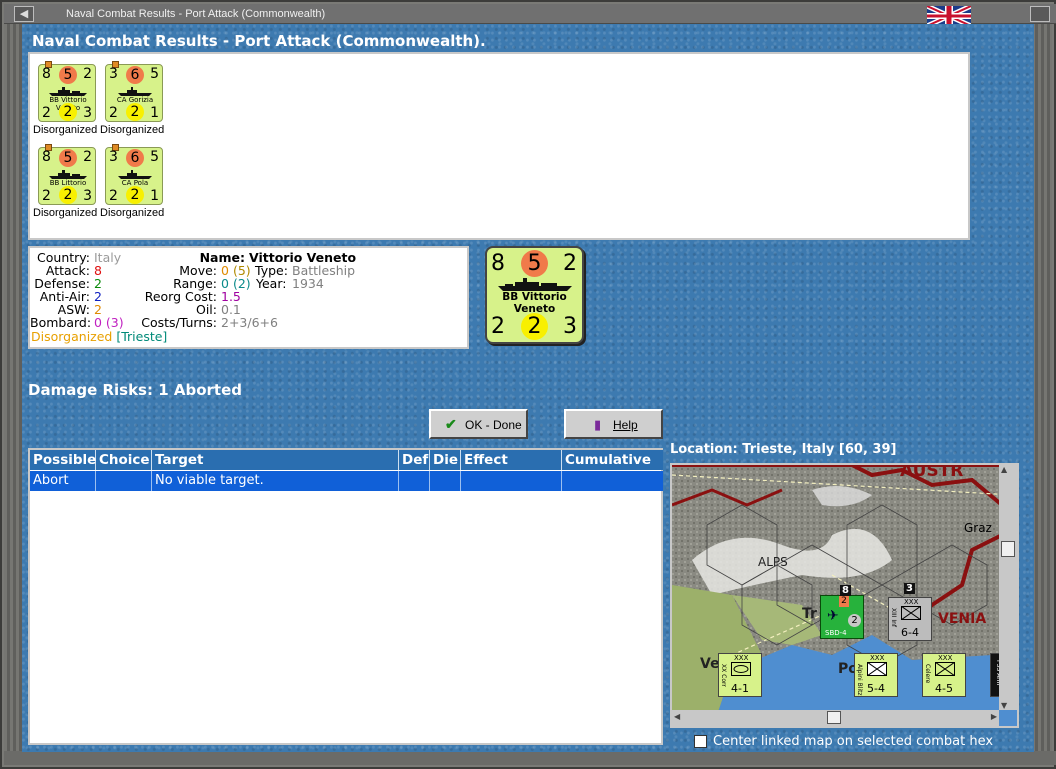  Describe the element at coordinates (677, 716) in the screenshot. I see `scroll-left-icon: ◀` at that location.